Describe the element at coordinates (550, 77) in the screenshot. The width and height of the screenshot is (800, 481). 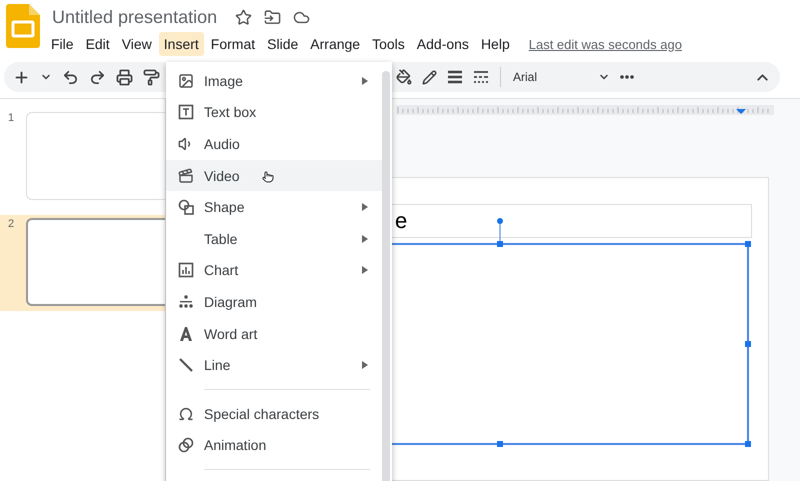
I see `font-dropdown: Arial` at that location.